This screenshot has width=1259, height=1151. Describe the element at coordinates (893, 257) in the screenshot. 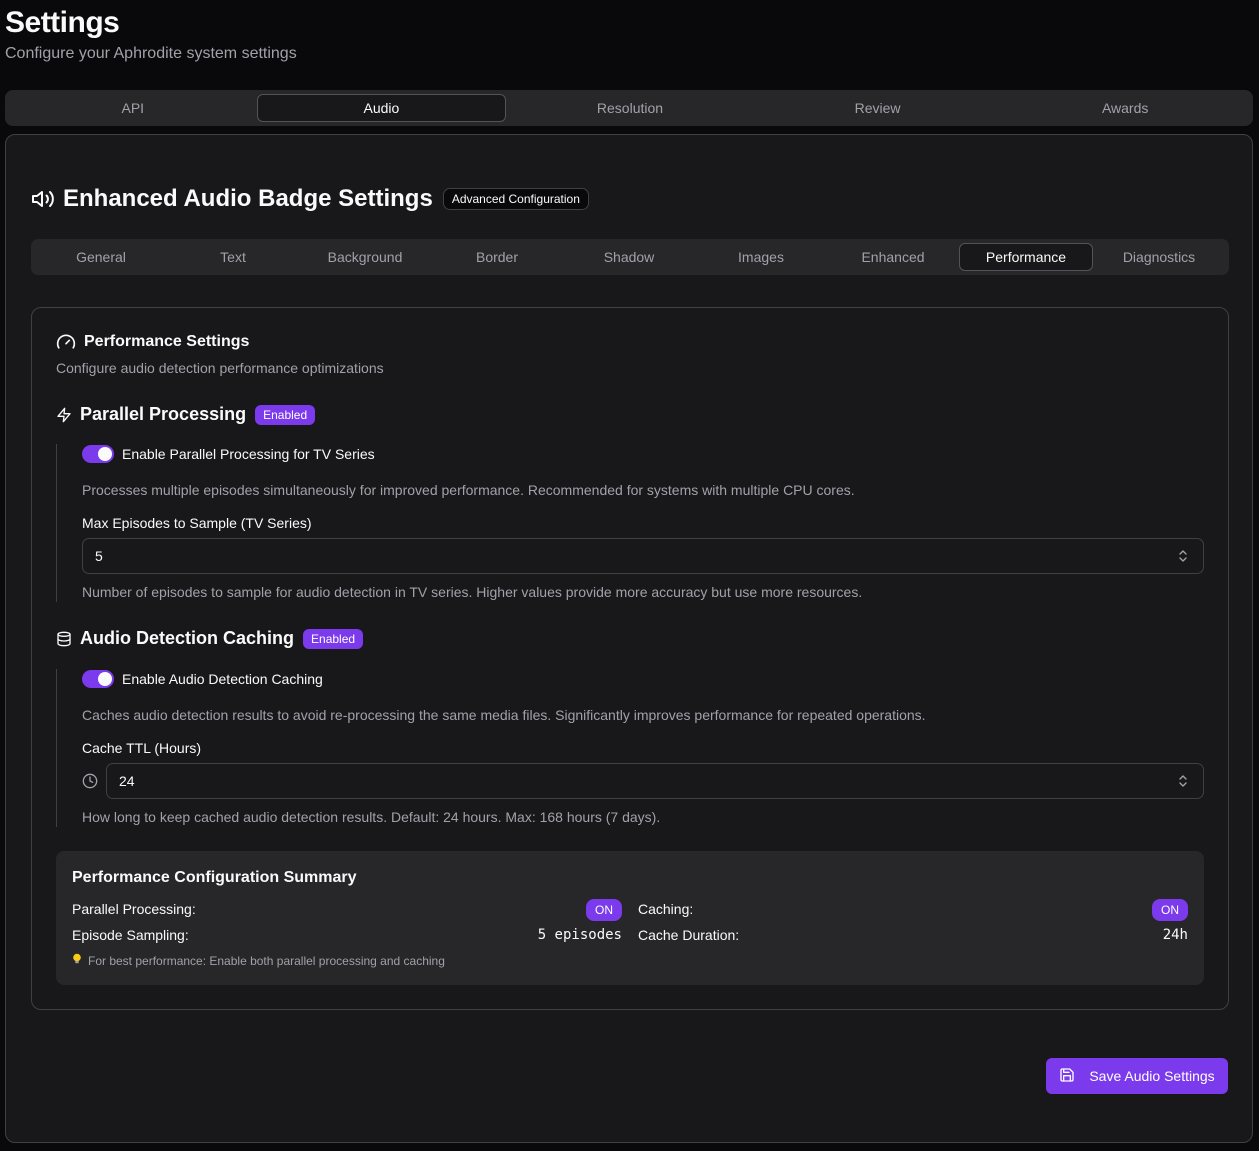

I see `tab-enhanced: Enhanced` at that location.